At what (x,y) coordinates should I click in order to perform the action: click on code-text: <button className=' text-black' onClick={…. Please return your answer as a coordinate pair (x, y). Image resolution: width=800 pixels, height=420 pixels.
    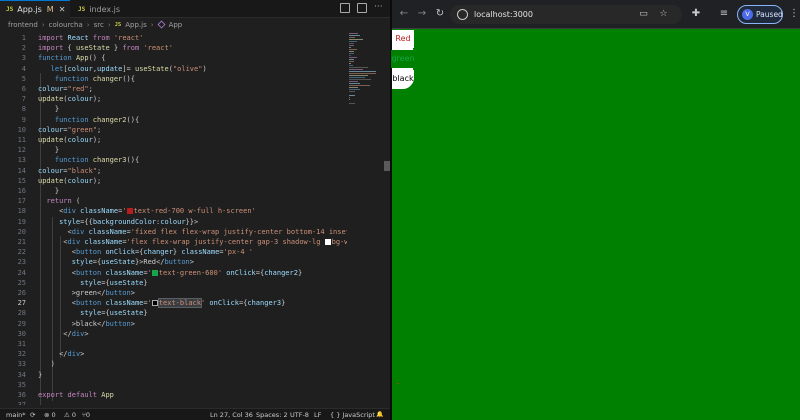
    Looking at the image, I should click on (161, 303).